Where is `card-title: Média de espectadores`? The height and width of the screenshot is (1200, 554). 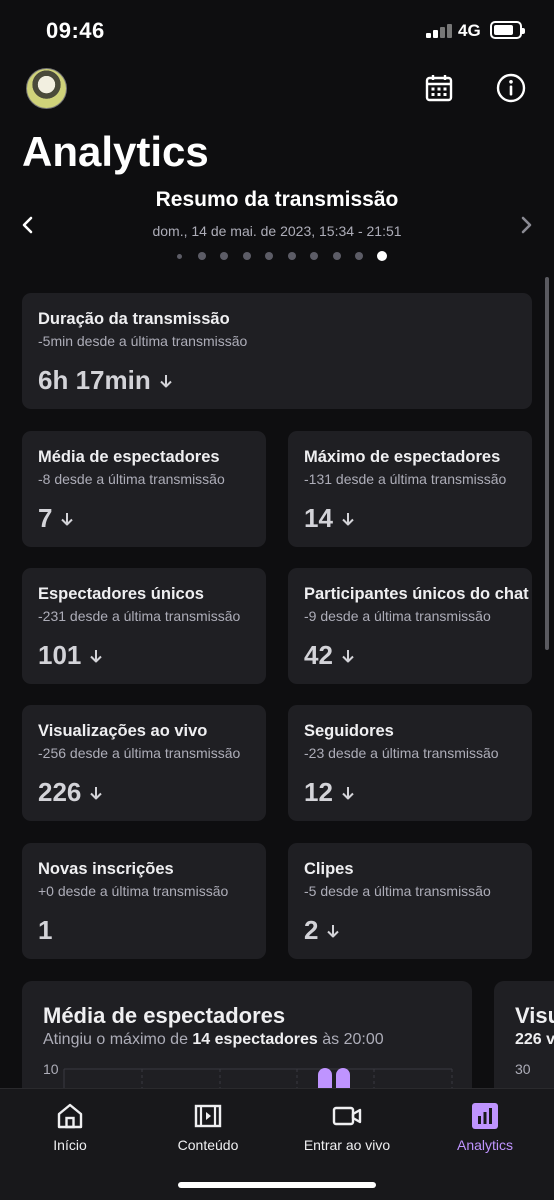
card-title: Média de espectadores is located at coordinates (129, 457).